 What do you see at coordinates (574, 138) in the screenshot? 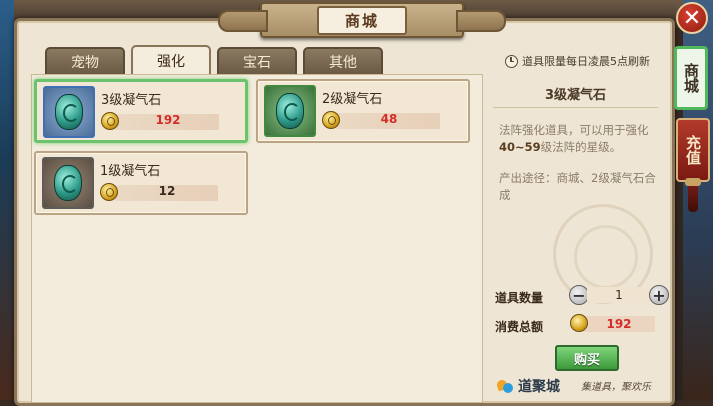
I see `detail-description: 法阵强化道具，可以用于强化40~59级法阵的星级。` at bounding box center [574, 138].